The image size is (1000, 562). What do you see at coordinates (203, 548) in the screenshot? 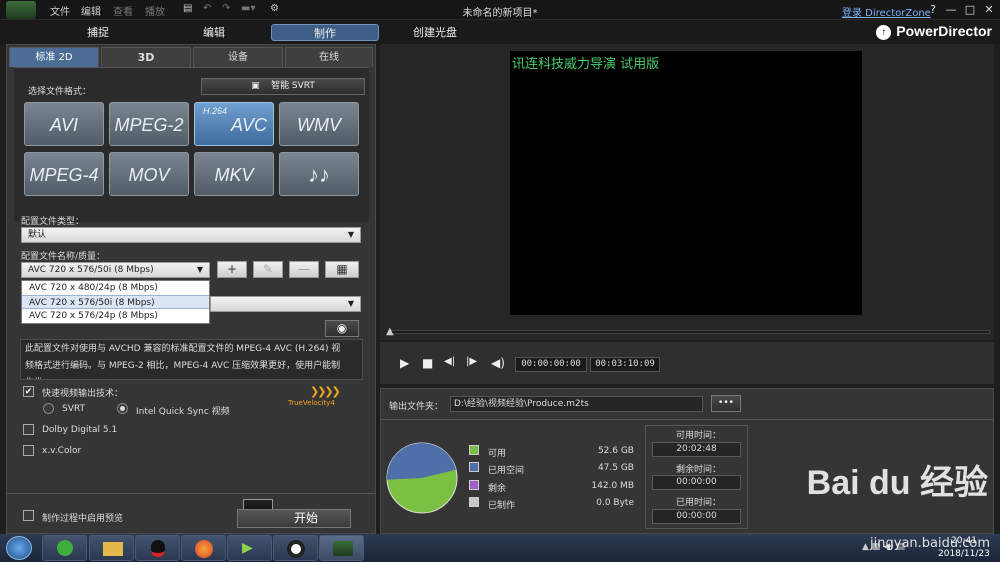
I see `taskbar-firefox-icon` at bounding box center [203, 548].